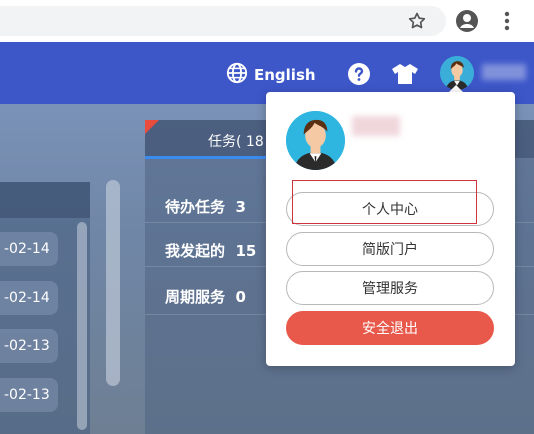  What do you see at coordinates (285, 75) in the screenshot?
I see `language-label: English` at bounding box center [285, 75].